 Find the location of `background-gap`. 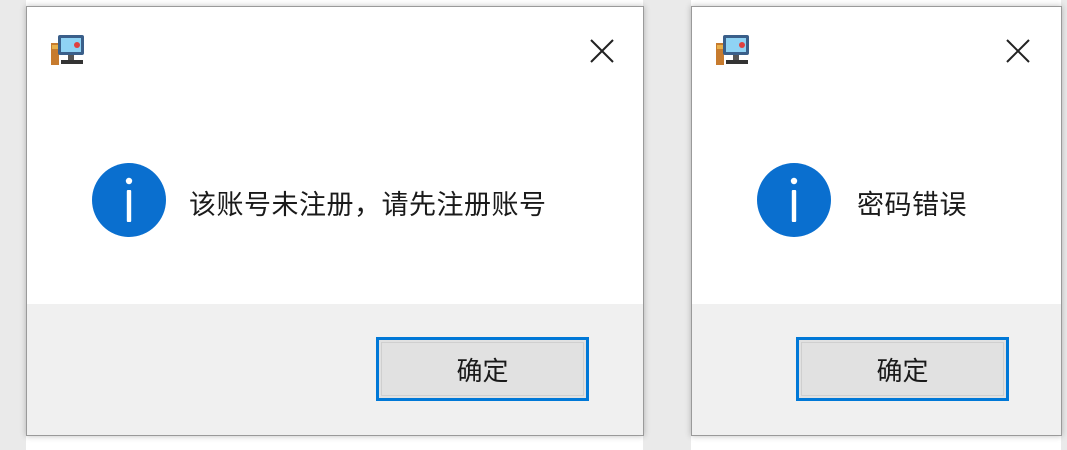

background-gap is located at coordinates (667, 225).